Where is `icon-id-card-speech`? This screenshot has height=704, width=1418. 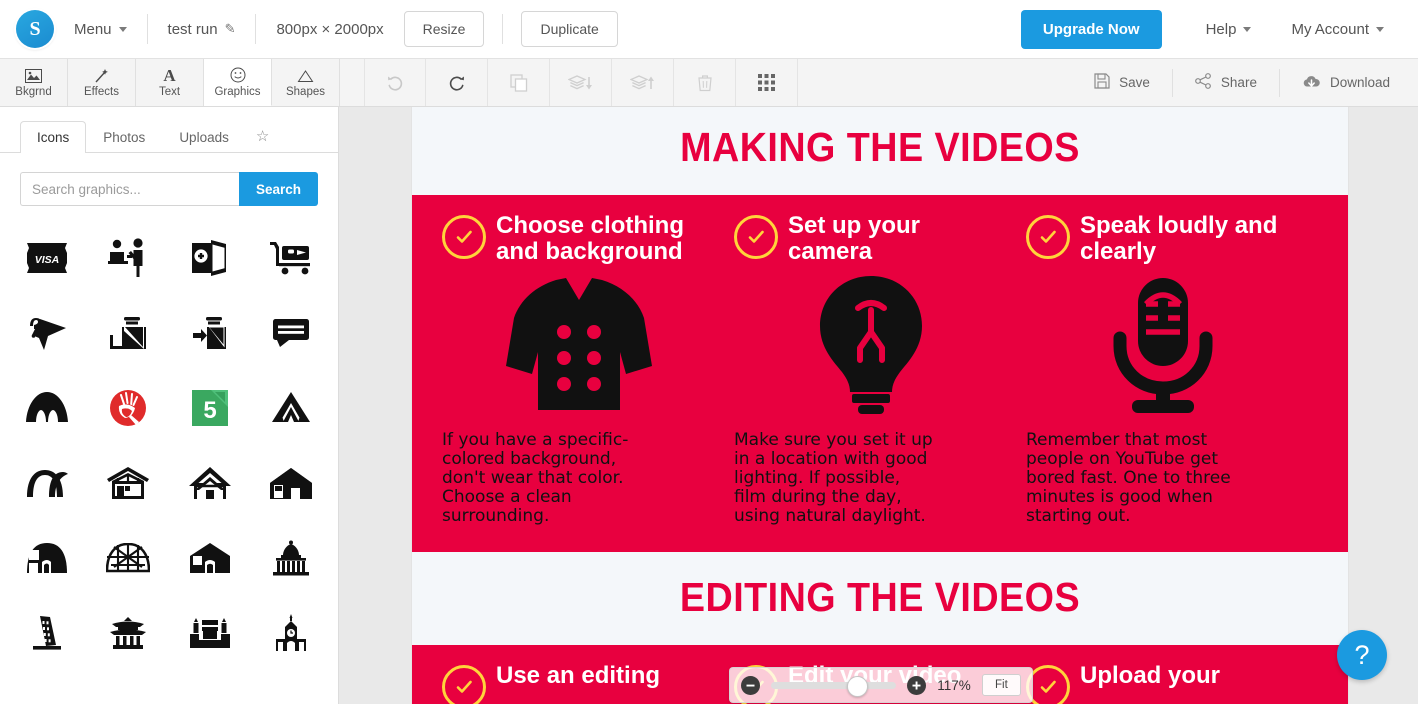
icon-id-card-speech is located at coordinates (292, 332).